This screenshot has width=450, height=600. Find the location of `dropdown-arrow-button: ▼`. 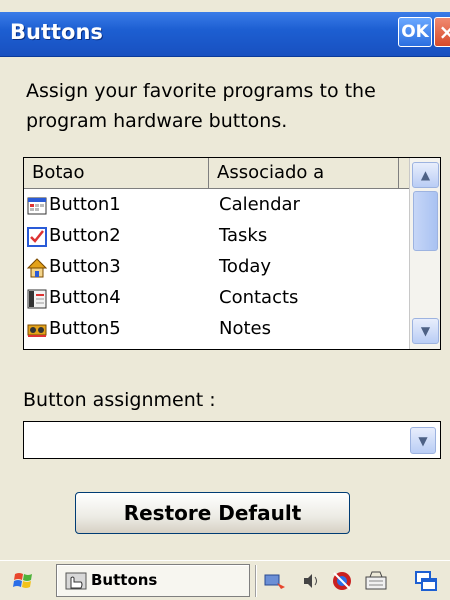

dropdown-arrow-button: ▼ is located at coordinates (423, 440).